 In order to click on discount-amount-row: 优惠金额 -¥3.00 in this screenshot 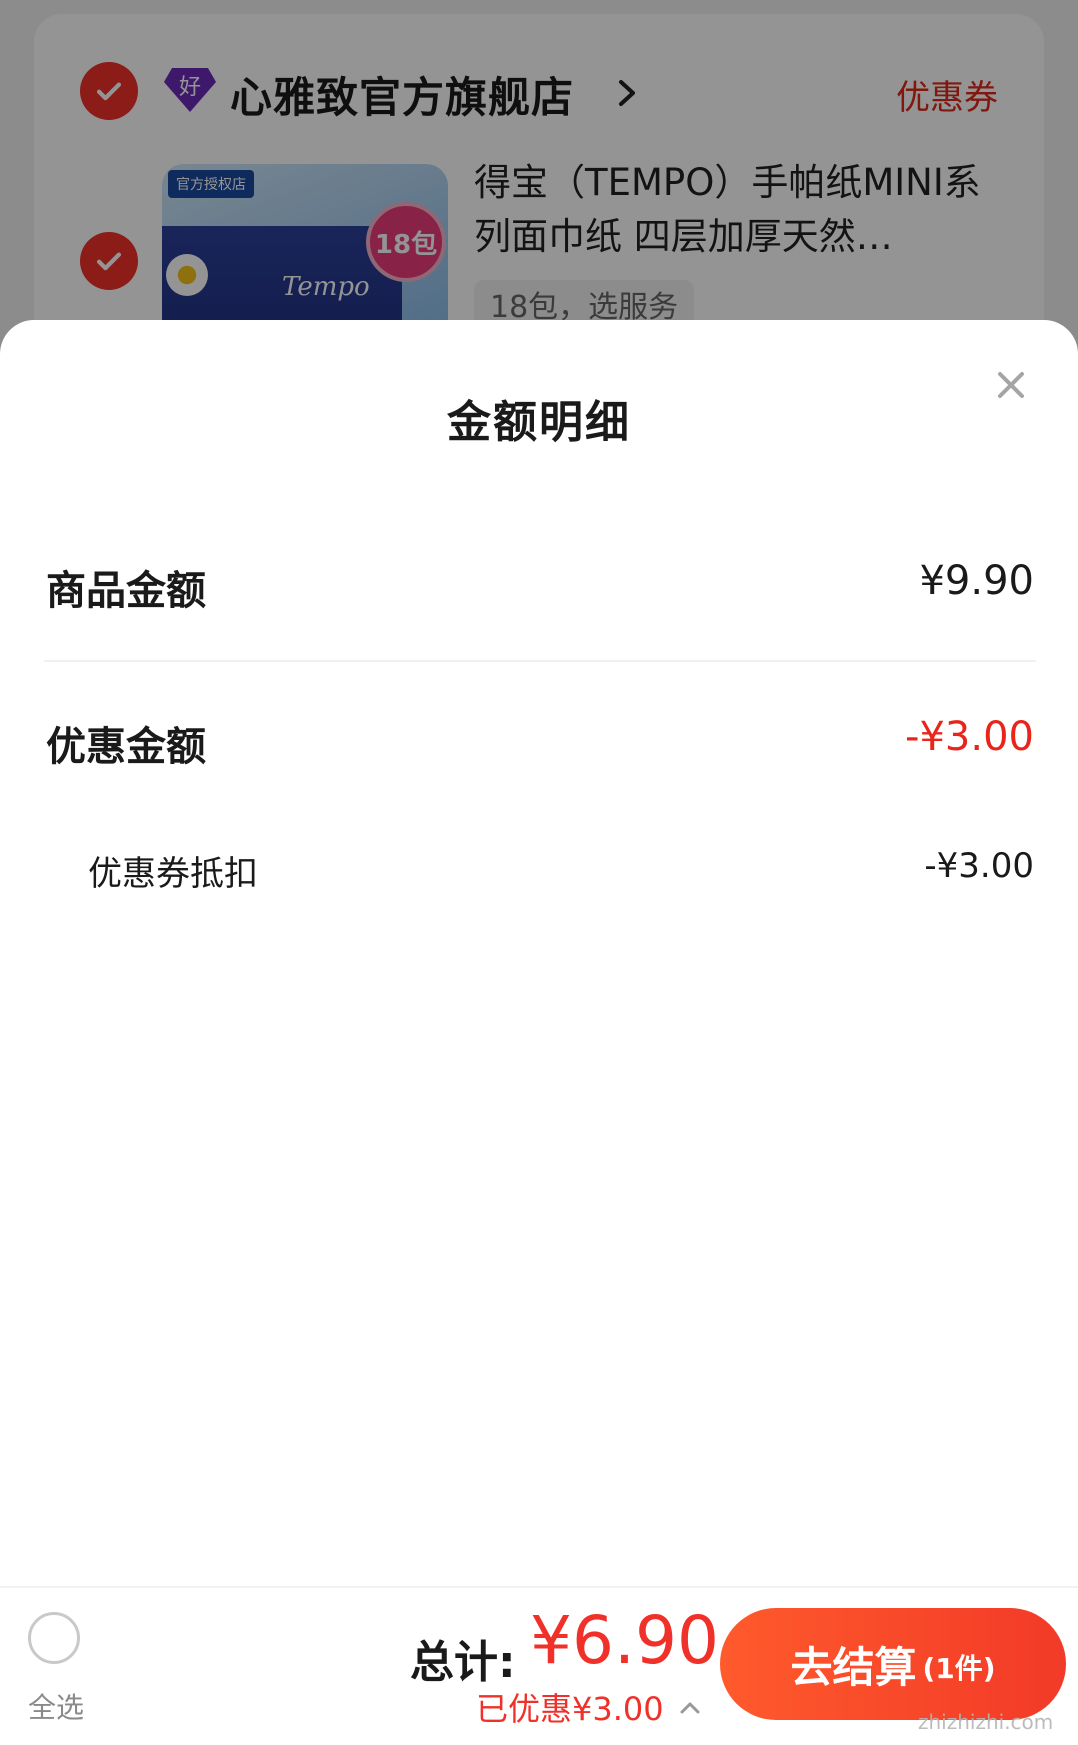, I will do `click(540, 742)`.